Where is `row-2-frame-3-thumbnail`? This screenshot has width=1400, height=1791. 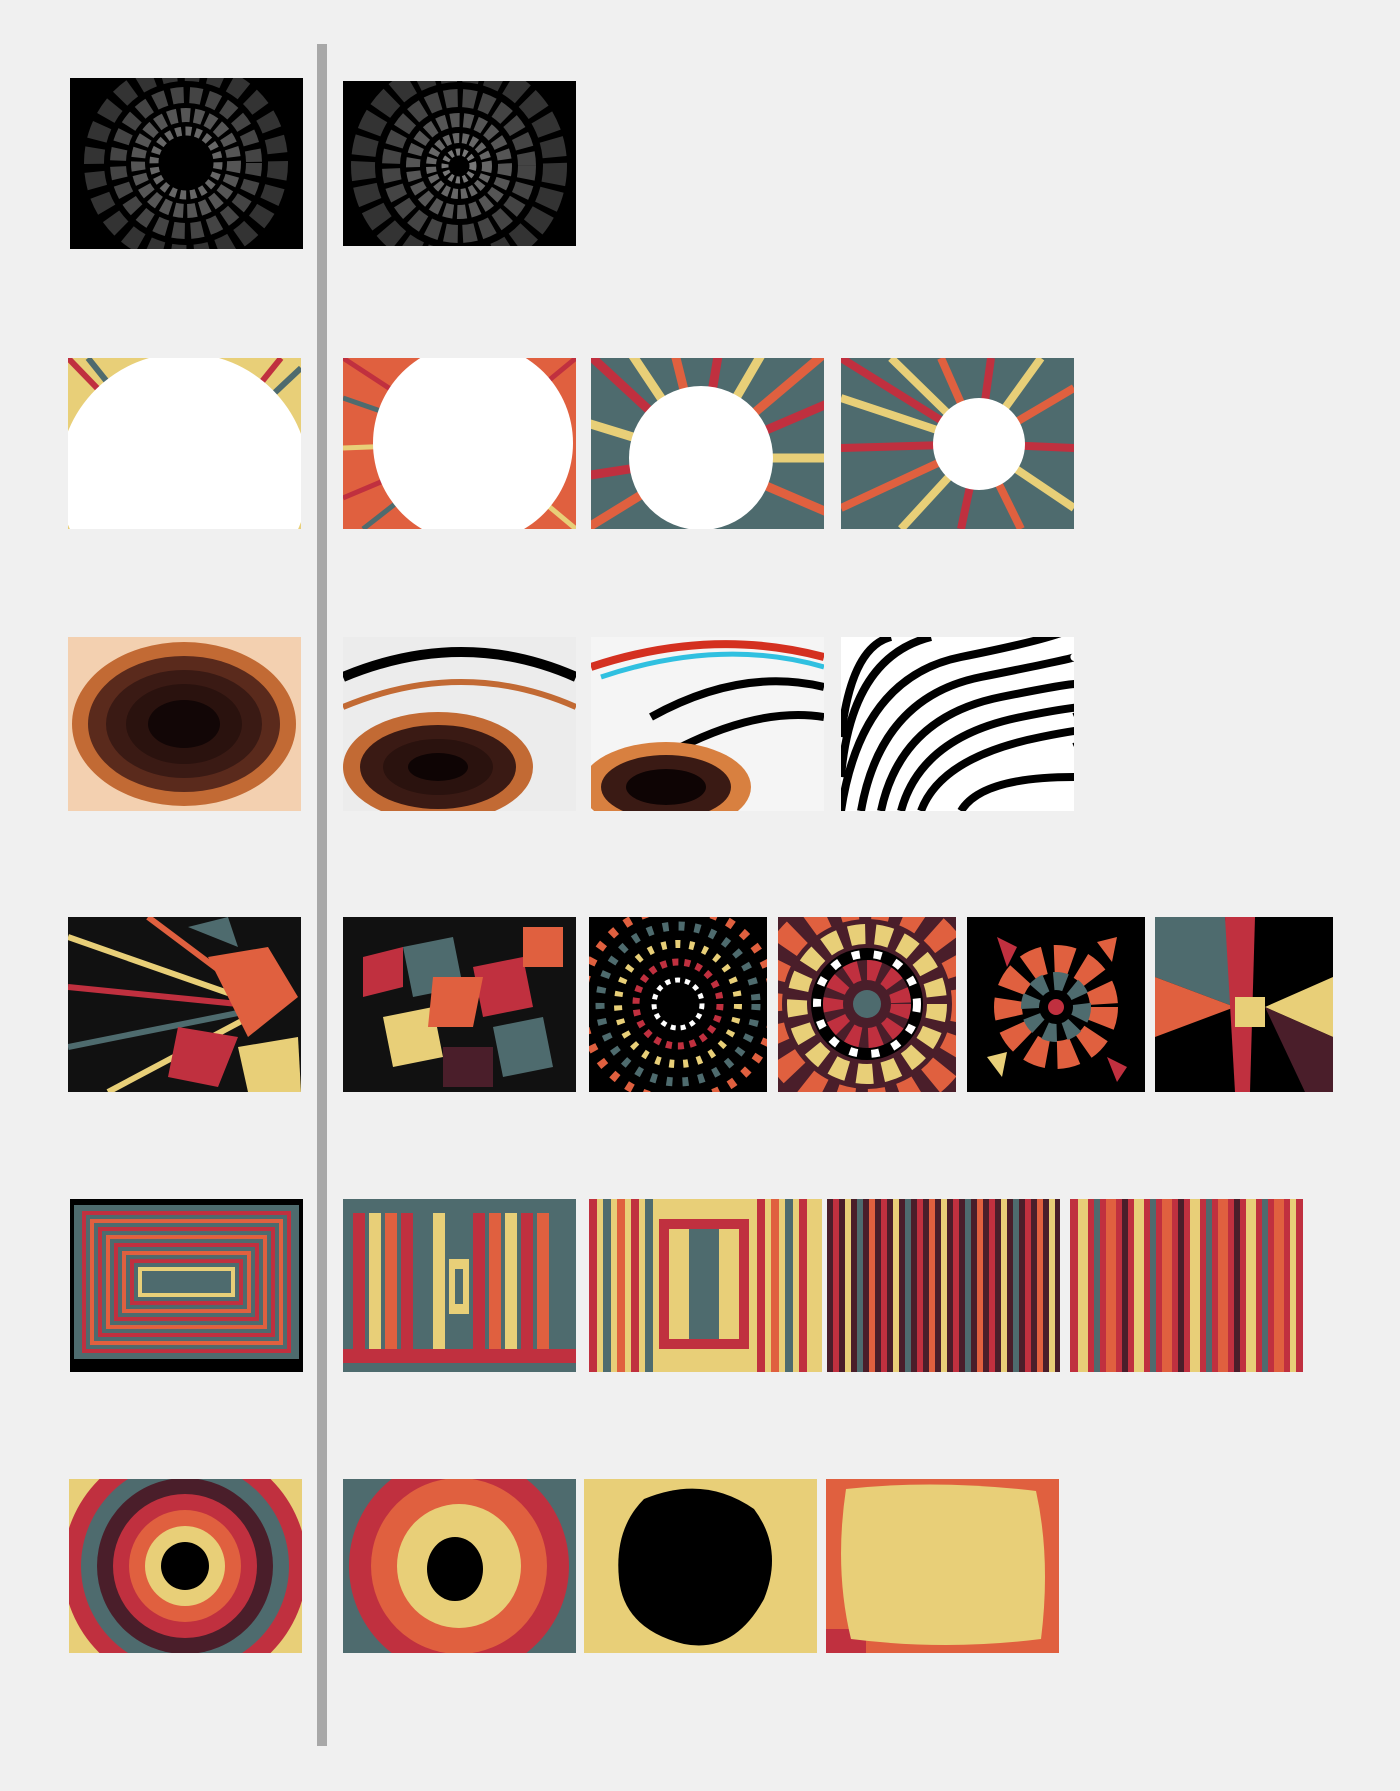
row-2-frame-3-thumbnail is located at coordinates (957, 443).